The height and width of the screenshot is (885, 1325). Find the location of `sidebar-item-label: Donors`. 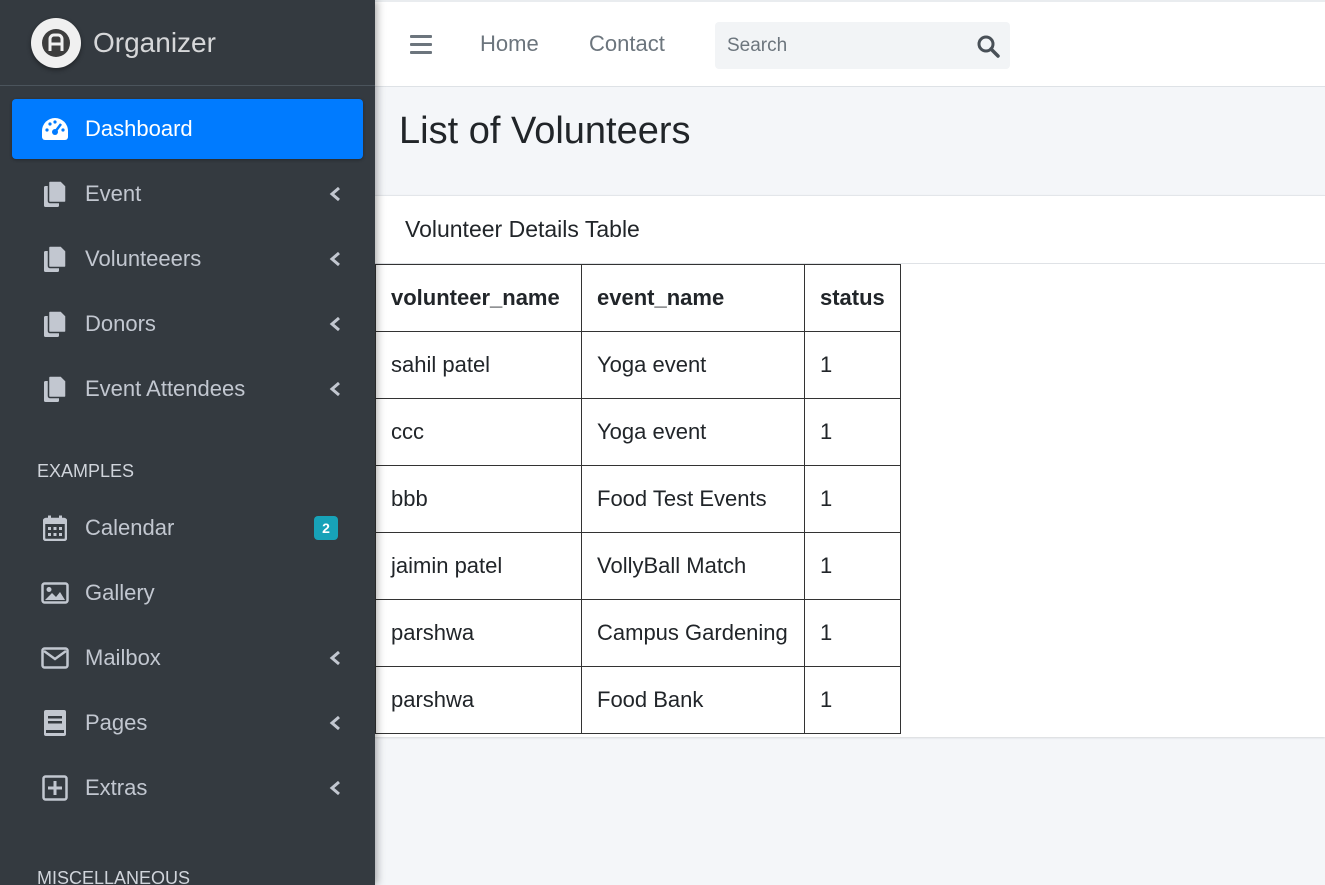

sidebar-item-label: Donors is located at coordinates (120, 323).